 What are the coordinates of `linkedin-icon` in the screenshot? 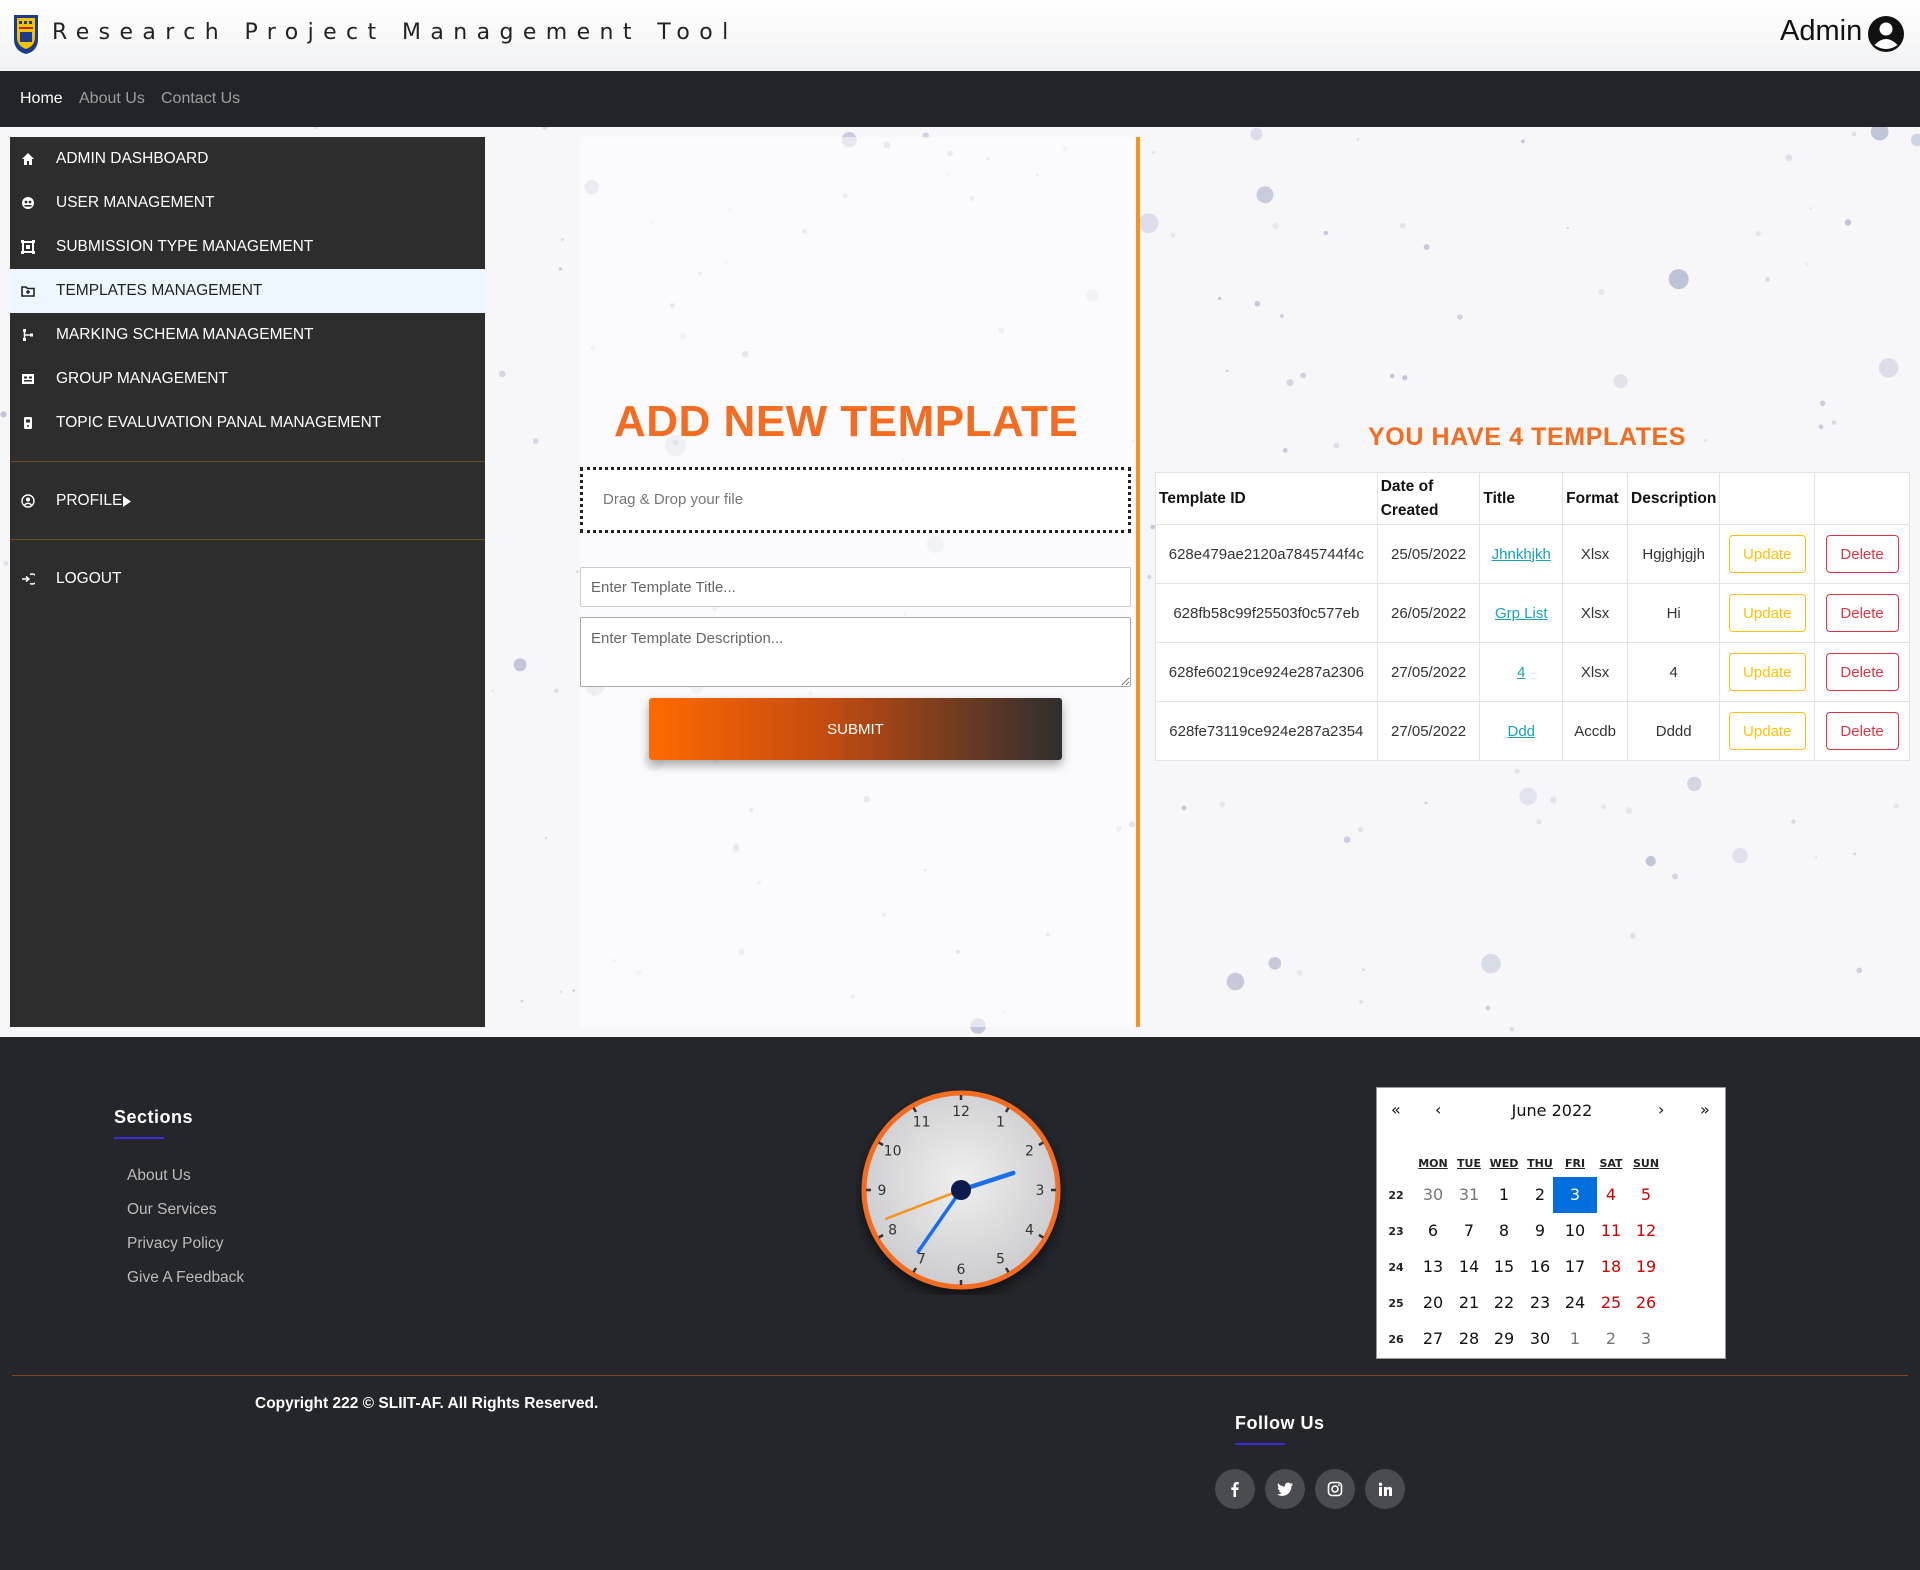 It's located at (1385, 1489).